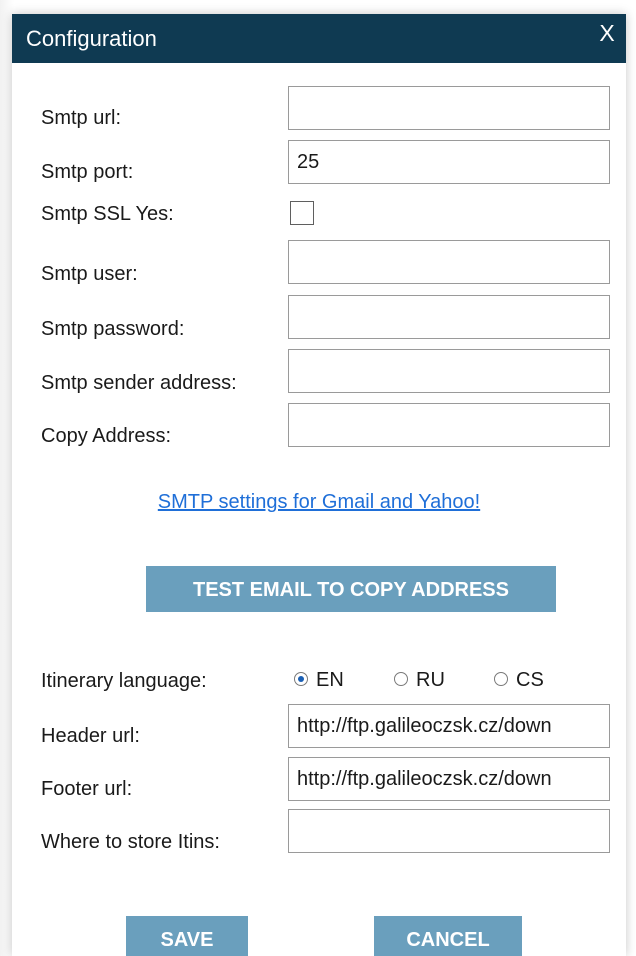 The height and width of the screenshot is (956, 636). What do you see at coordinates (449, 425) in the screenshot?
I see `copy-address-input` at bounding box center [449, 425].